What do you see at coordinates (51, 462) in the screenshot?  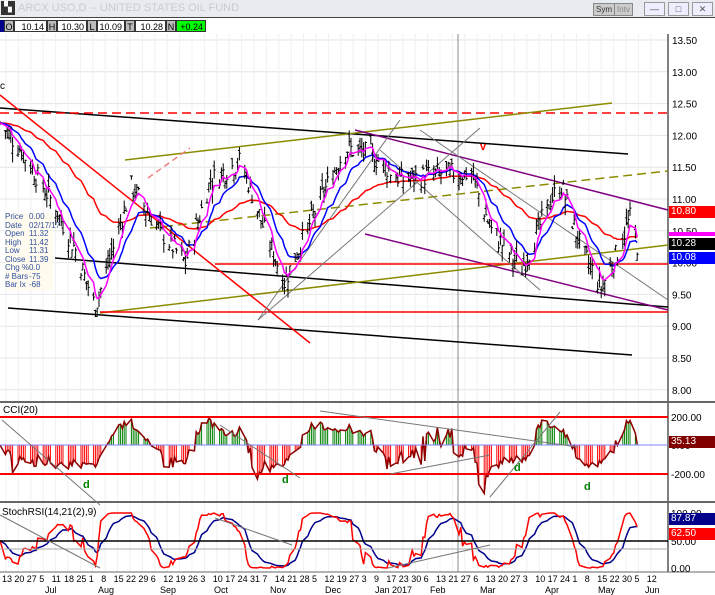 I see `cci-trendline` at bounding box center [51, 462].